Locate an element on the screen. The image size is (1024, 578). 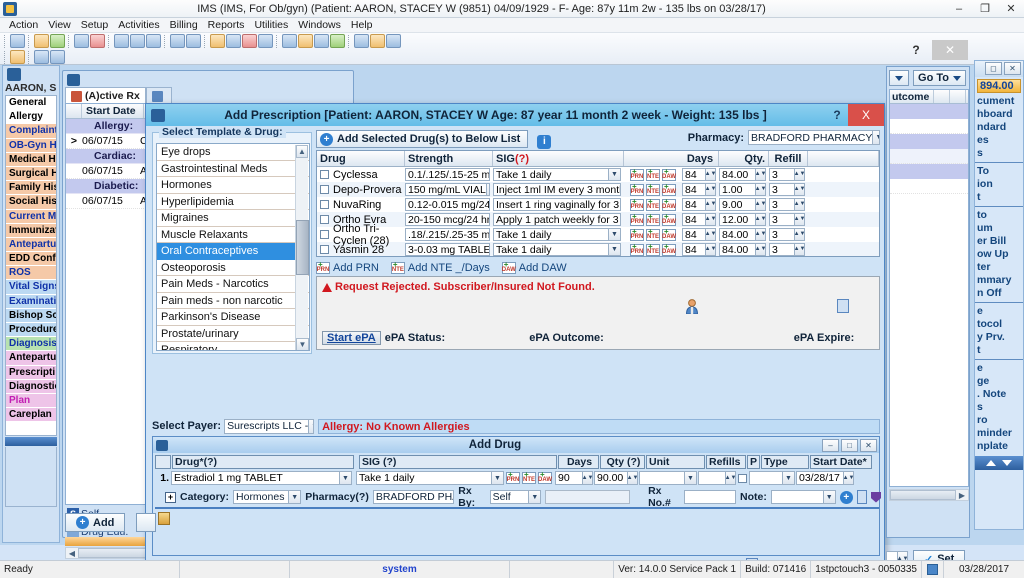
sidebar-item-antepartum: Antepartu is located at coordinates (31, 245).